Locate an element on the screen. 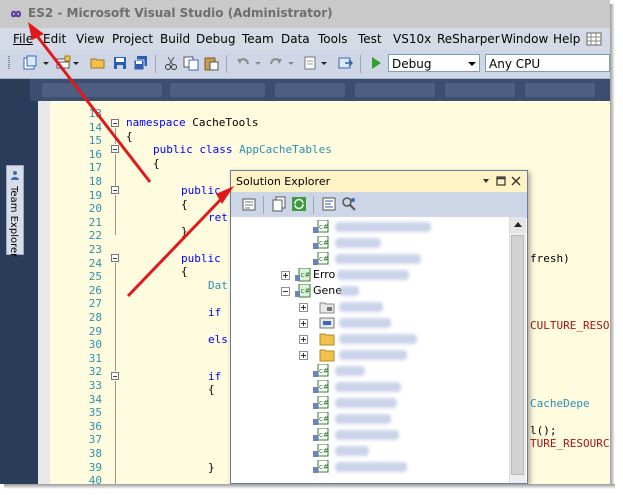 Image resolution: width=623 pixels, height=495 pixels. cut-icon is located at coordinates (171, 63).